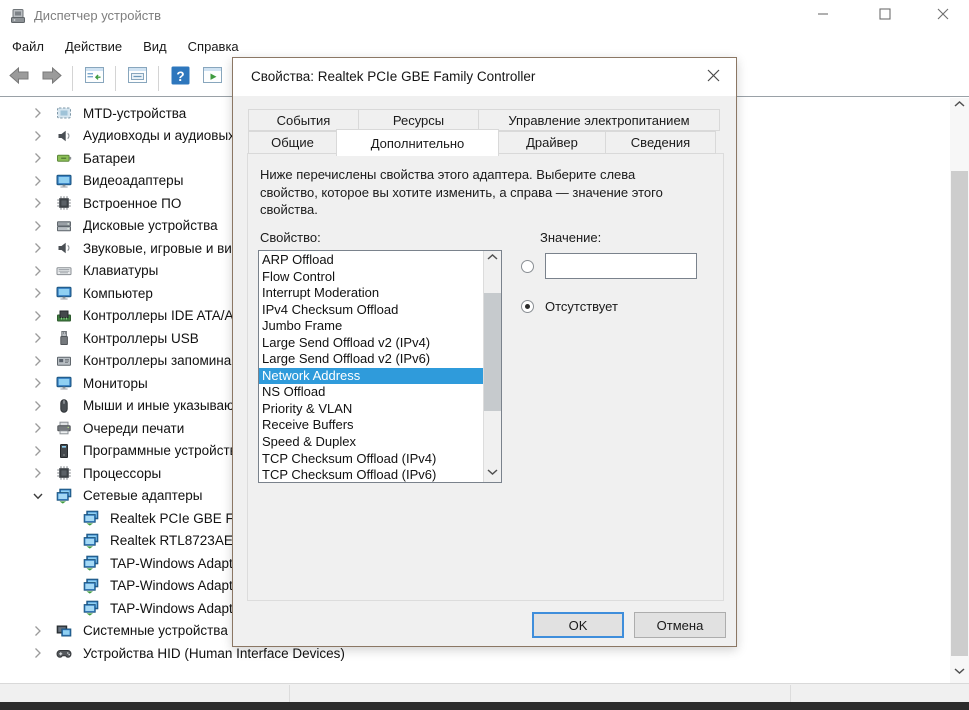 Image resolution: width=969 pixels, height=710 pixels. Describe the element at coordinates (19, 78) in the screenshot. I see `back-button` at that location.